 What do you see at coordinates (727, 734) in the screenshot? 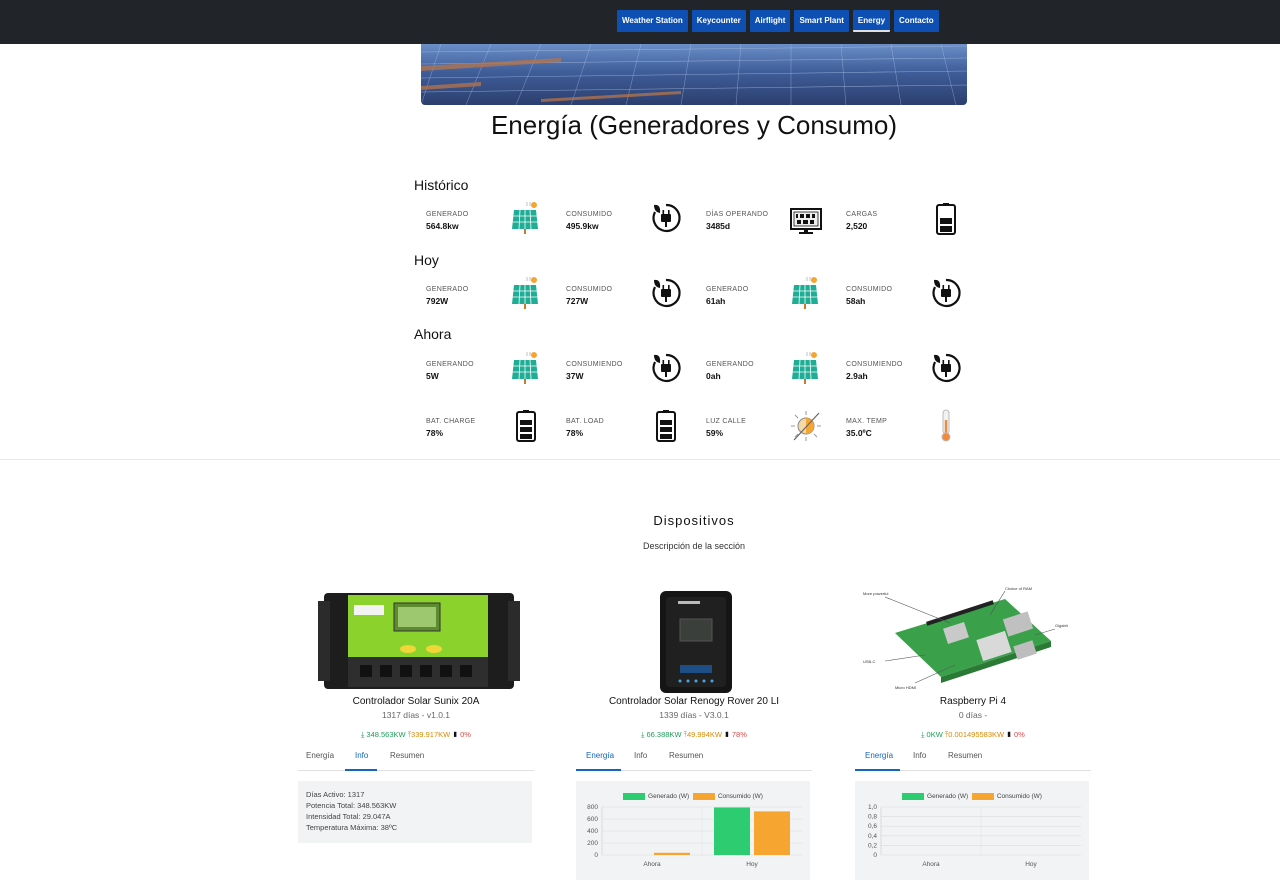
I see `battery-small-icon: ▮` at bounding box center [727, 734].